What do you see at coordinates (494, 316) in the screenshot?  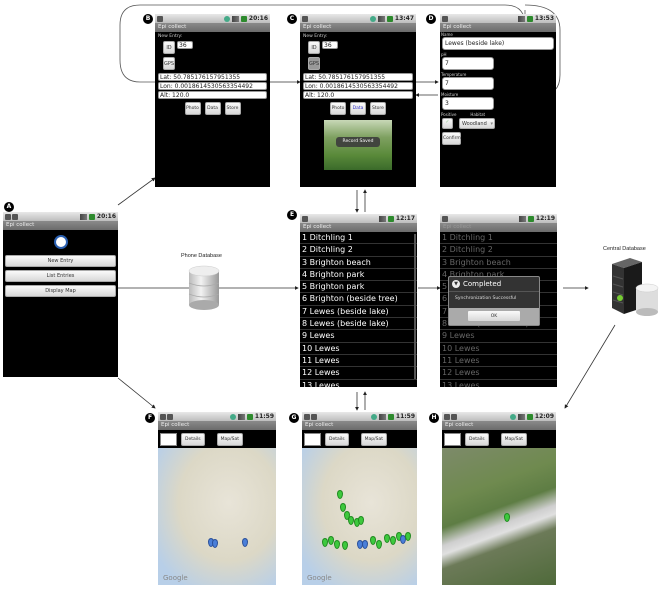 I see `dialog-ok-button: OK` at bounding box center [494, 316].